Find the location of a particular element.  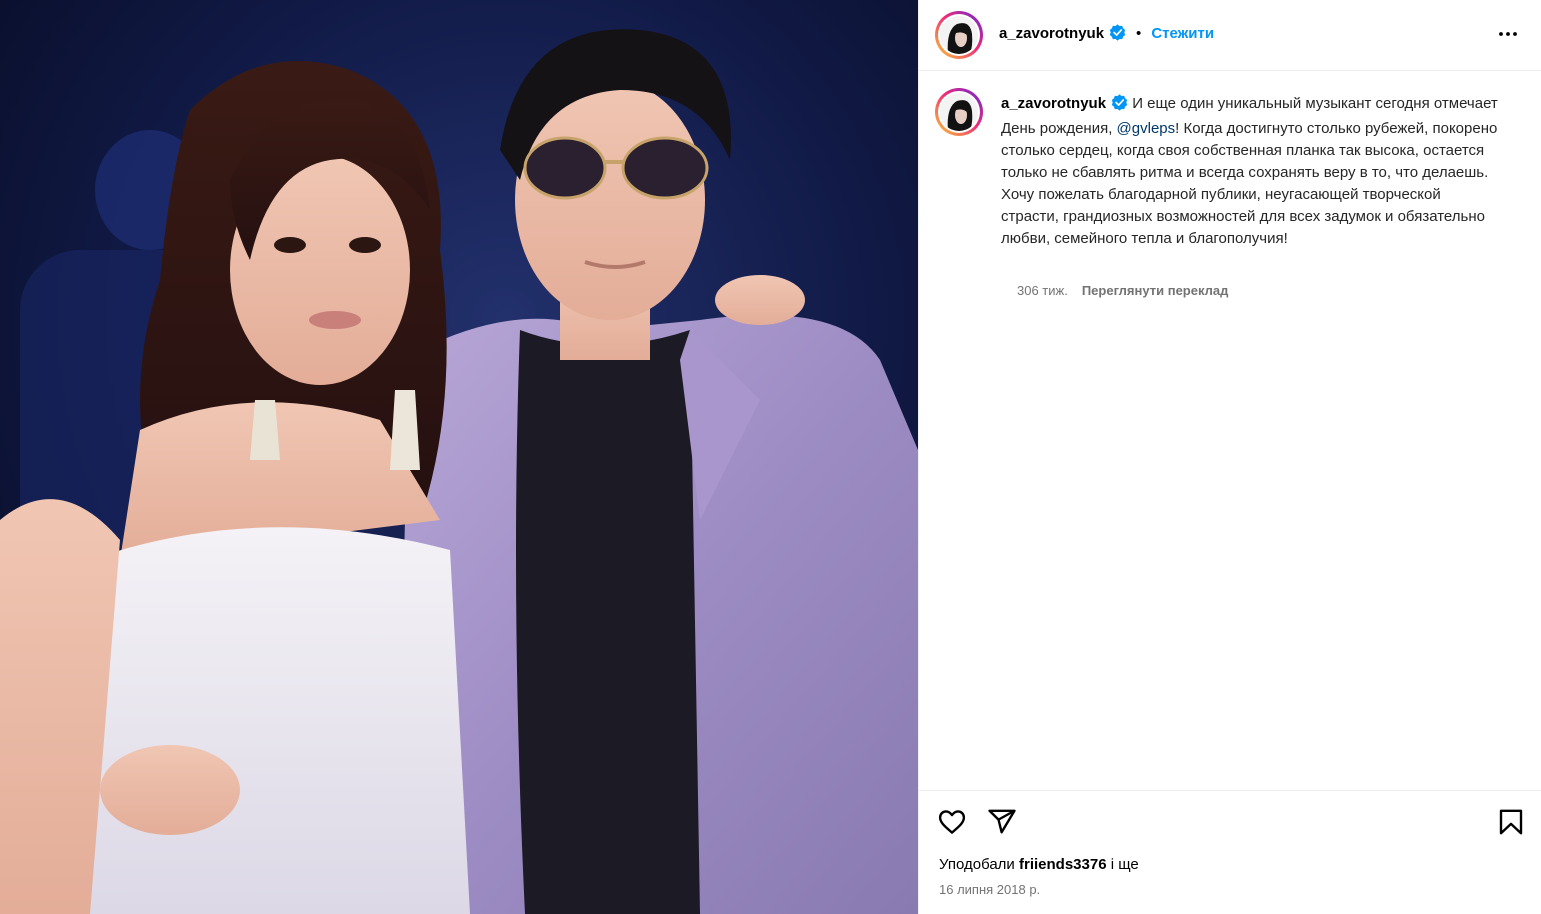

follow-button: Стежити is located at coordinates (1182, 33).